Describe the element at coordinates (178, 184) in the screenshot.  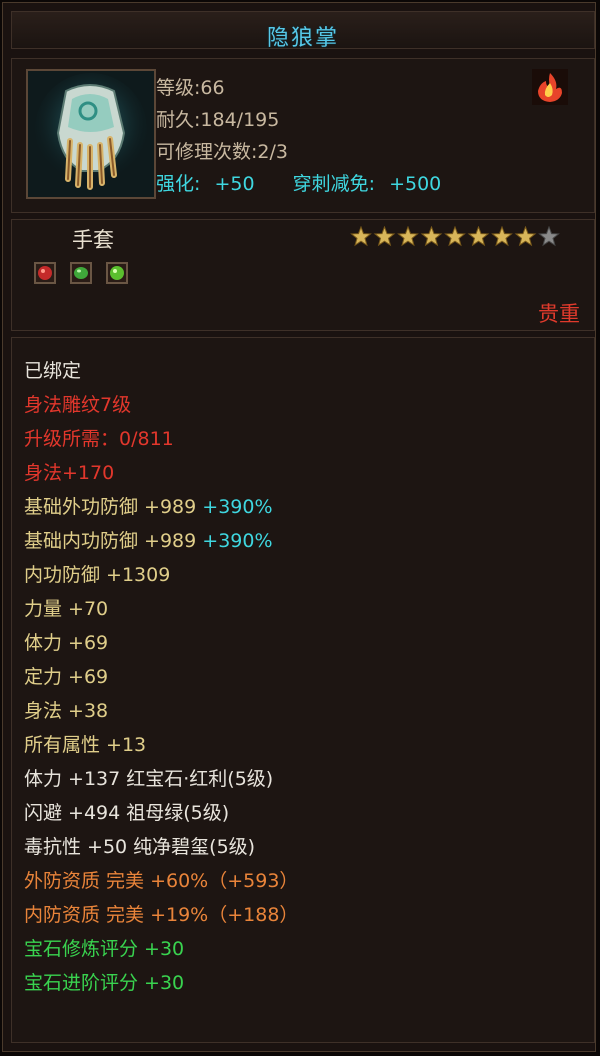
I see `enhance-label: 强化:` at that location.